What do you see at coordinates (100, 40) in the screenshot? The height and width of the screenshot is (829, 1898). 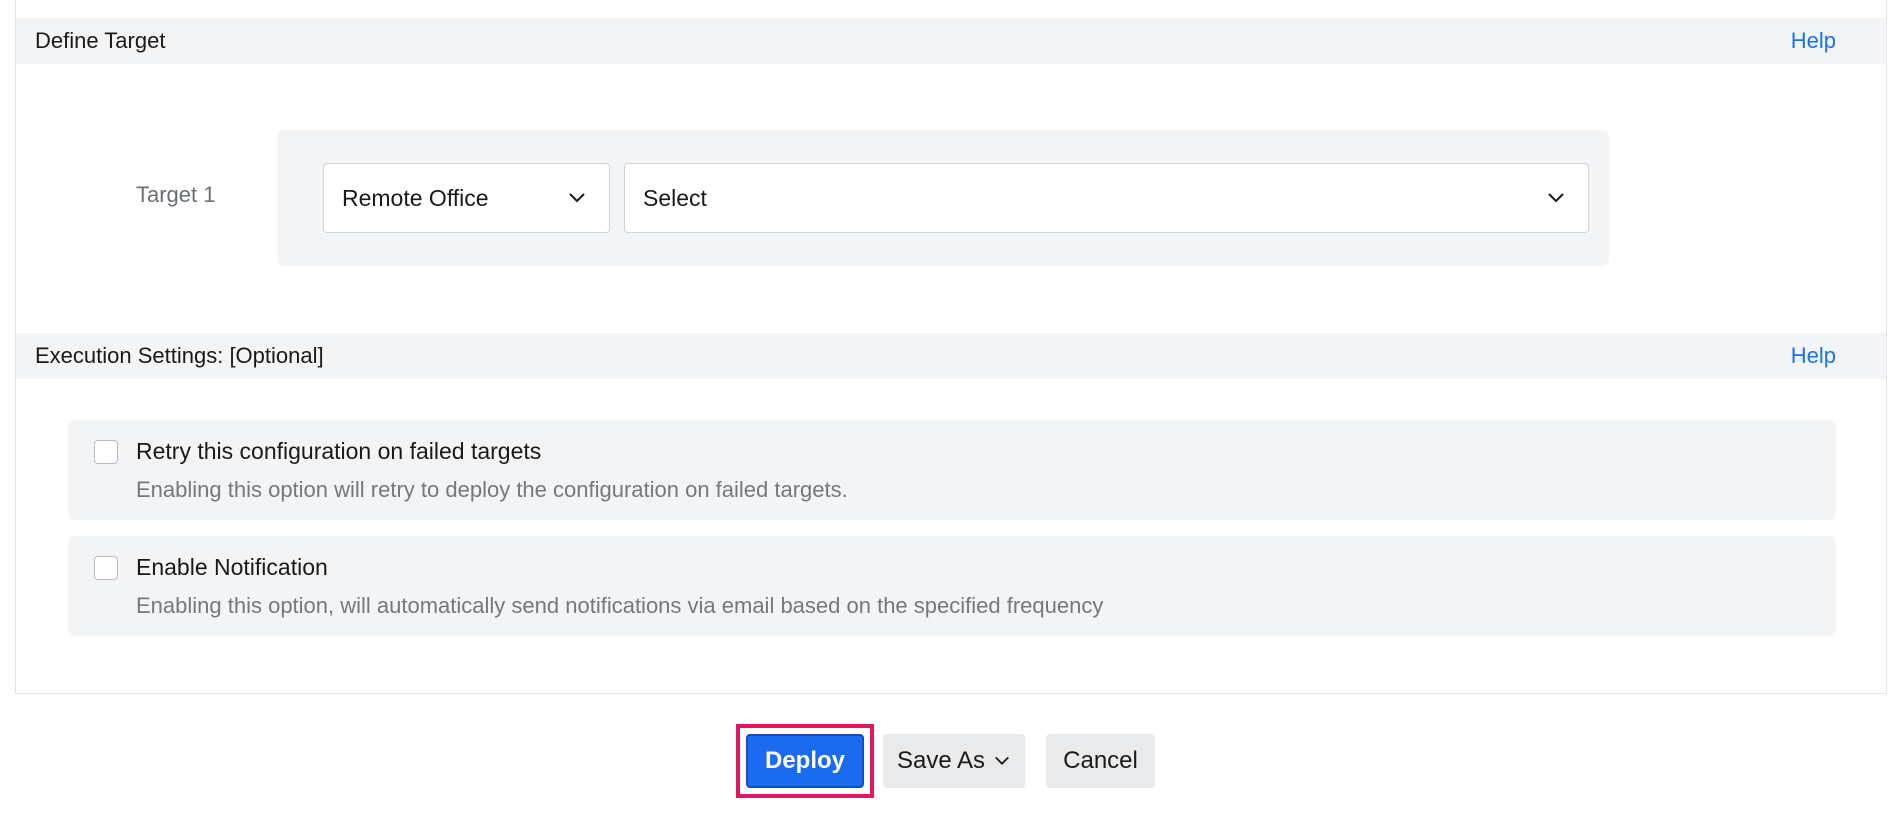 I see `define-target-title: Define Target` at bounding box center [100, 40].